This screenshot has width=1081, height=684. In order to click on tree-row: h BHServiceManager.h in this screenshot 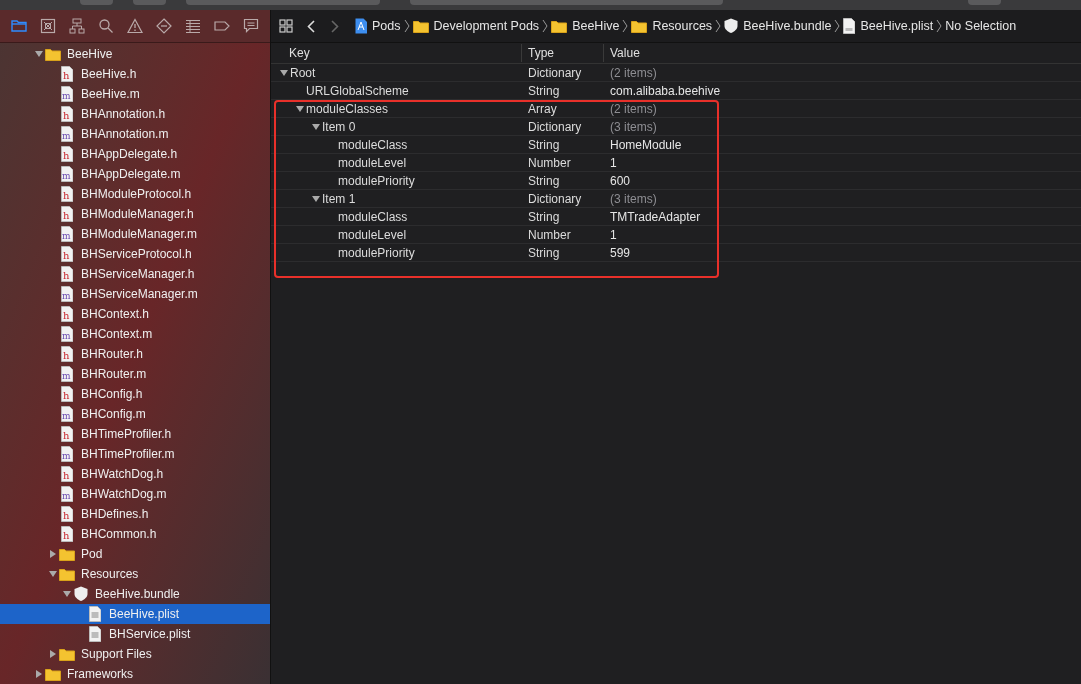, I will do `click(135, 274)`.